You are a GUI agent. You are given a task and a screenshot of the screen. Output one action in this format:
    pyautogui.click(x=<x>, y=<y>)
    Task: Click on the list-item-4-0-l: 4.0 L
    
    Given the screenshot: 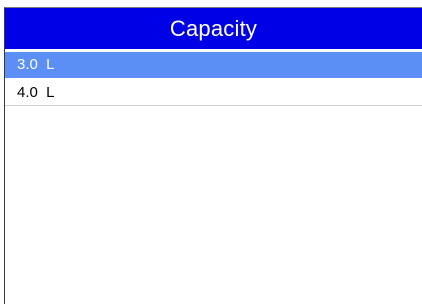 What is the action you would take?
    pyautogui.click(x=213, y=92)
    